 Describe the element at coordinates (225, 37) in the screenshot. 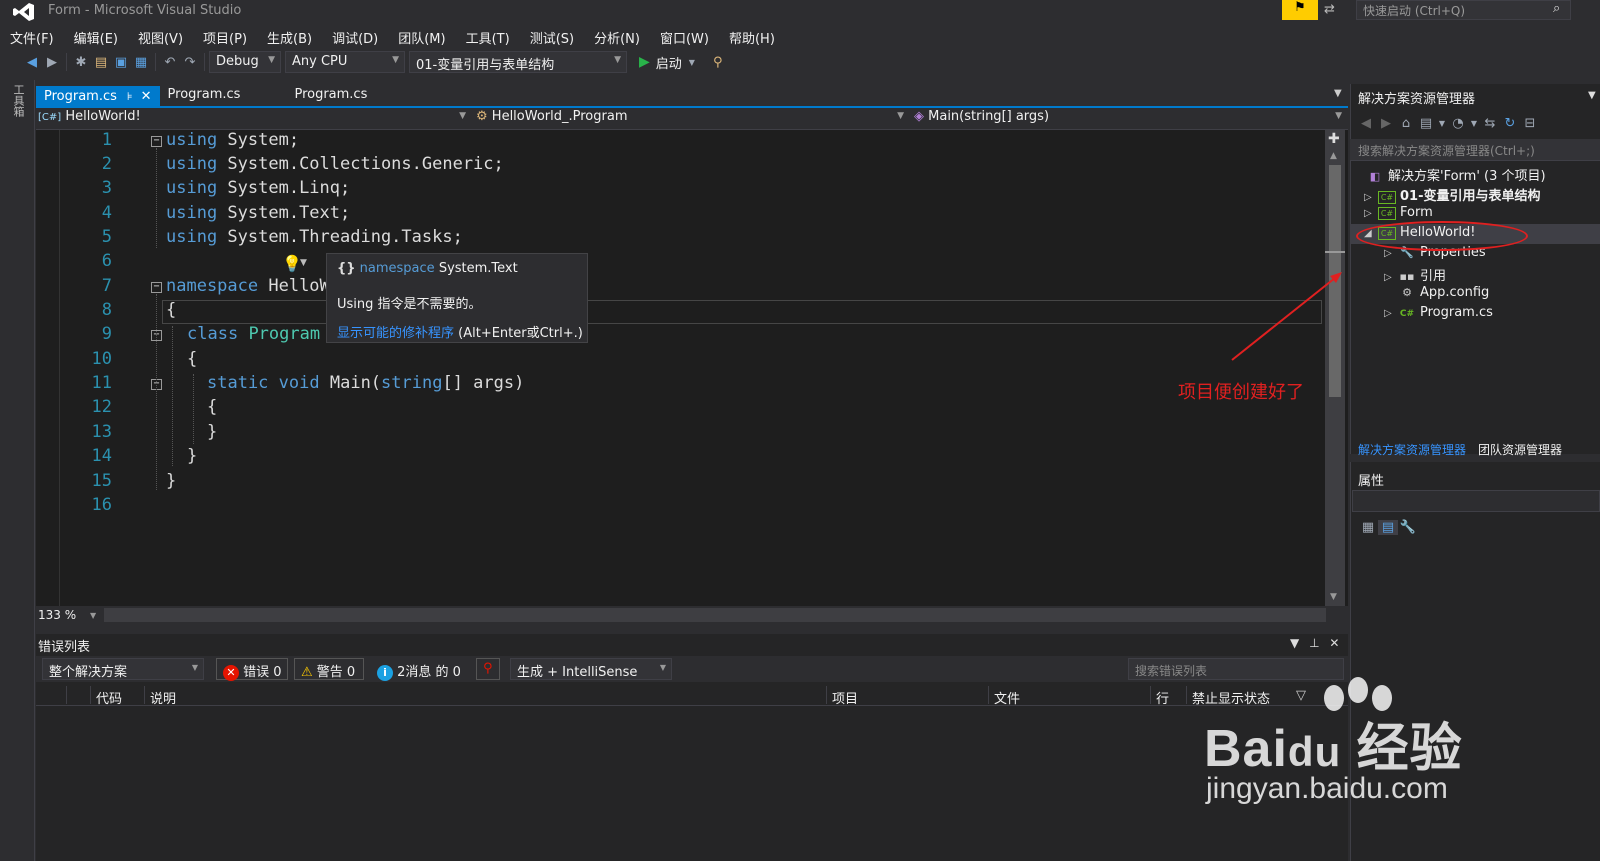

I see `menu-project: 项目(P)` at that location.